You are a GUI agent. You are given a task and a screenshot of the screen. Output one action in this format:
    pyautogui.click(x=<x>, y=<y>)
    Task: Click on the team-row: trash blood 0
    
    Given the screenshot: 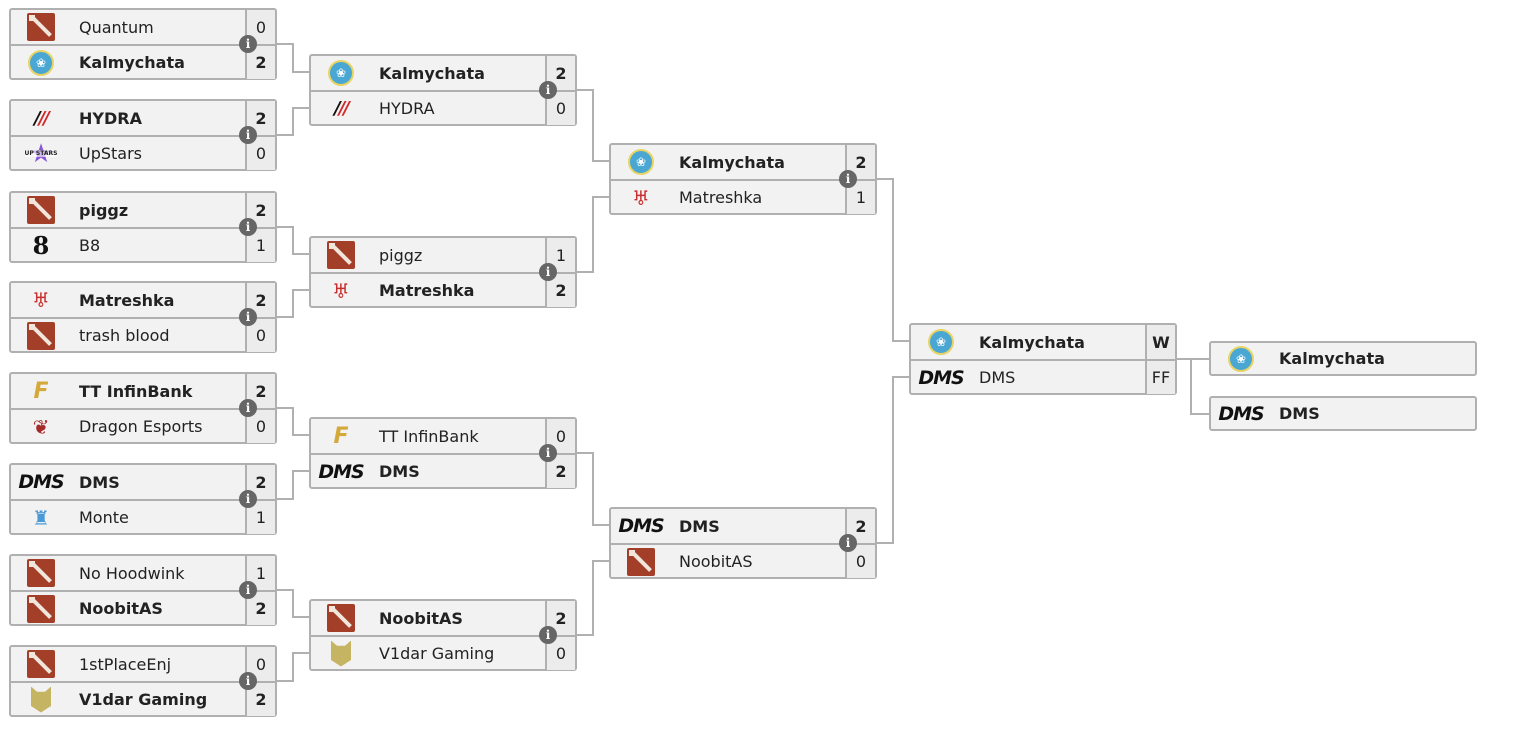 What is the action you would take?
    pyautogui.click(x=143, y=335)
    